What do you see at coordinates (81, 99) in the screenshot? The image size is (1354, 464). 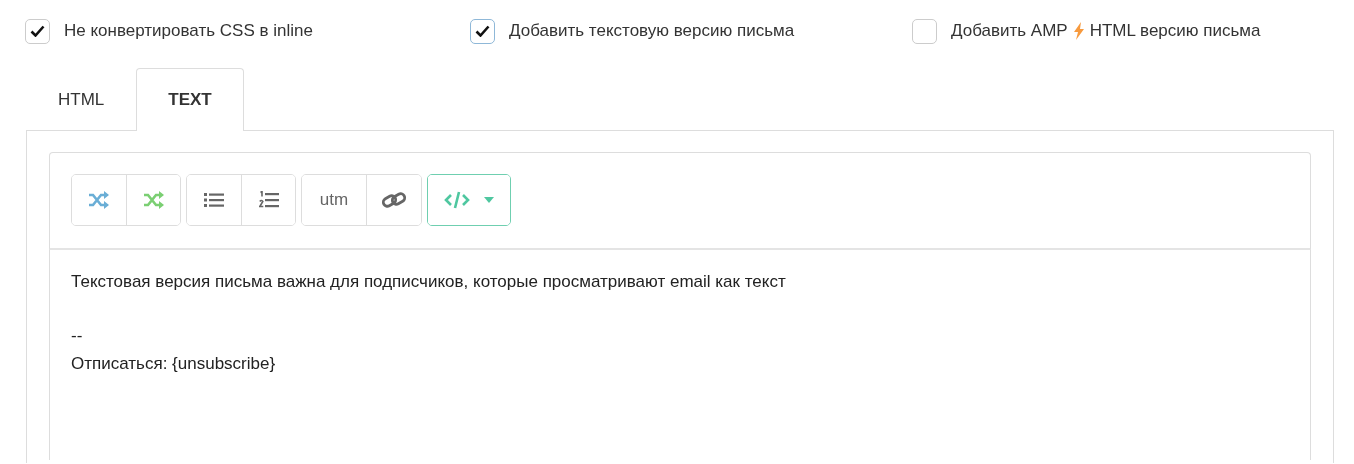 I see `tab: HTML` at bounding box center [81, 99].